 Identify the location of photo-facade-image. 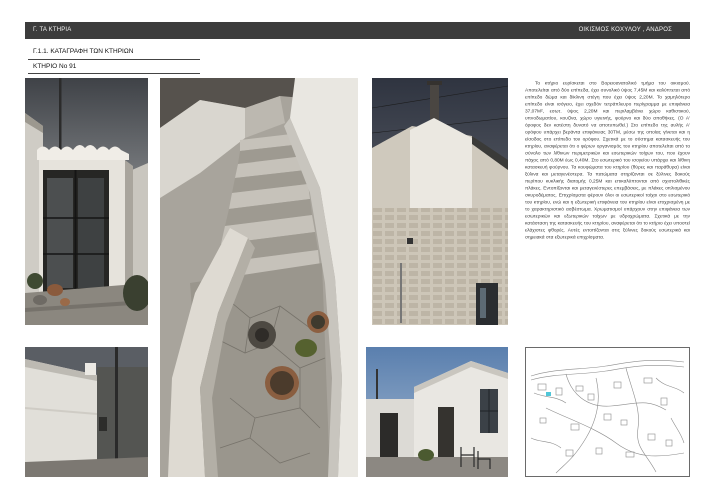
(440, 201).